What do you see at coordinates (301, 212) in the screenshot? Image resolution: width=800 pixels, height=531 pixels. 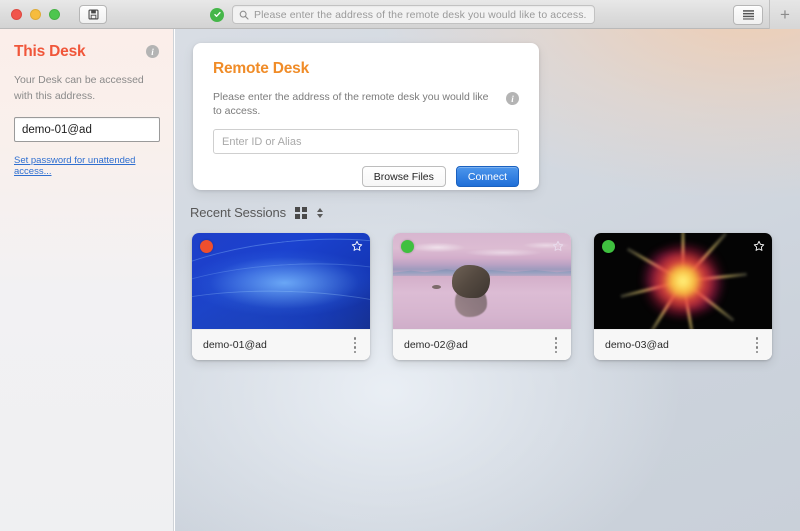 I see `grid-view-icon` at bounding box center [301, 212].